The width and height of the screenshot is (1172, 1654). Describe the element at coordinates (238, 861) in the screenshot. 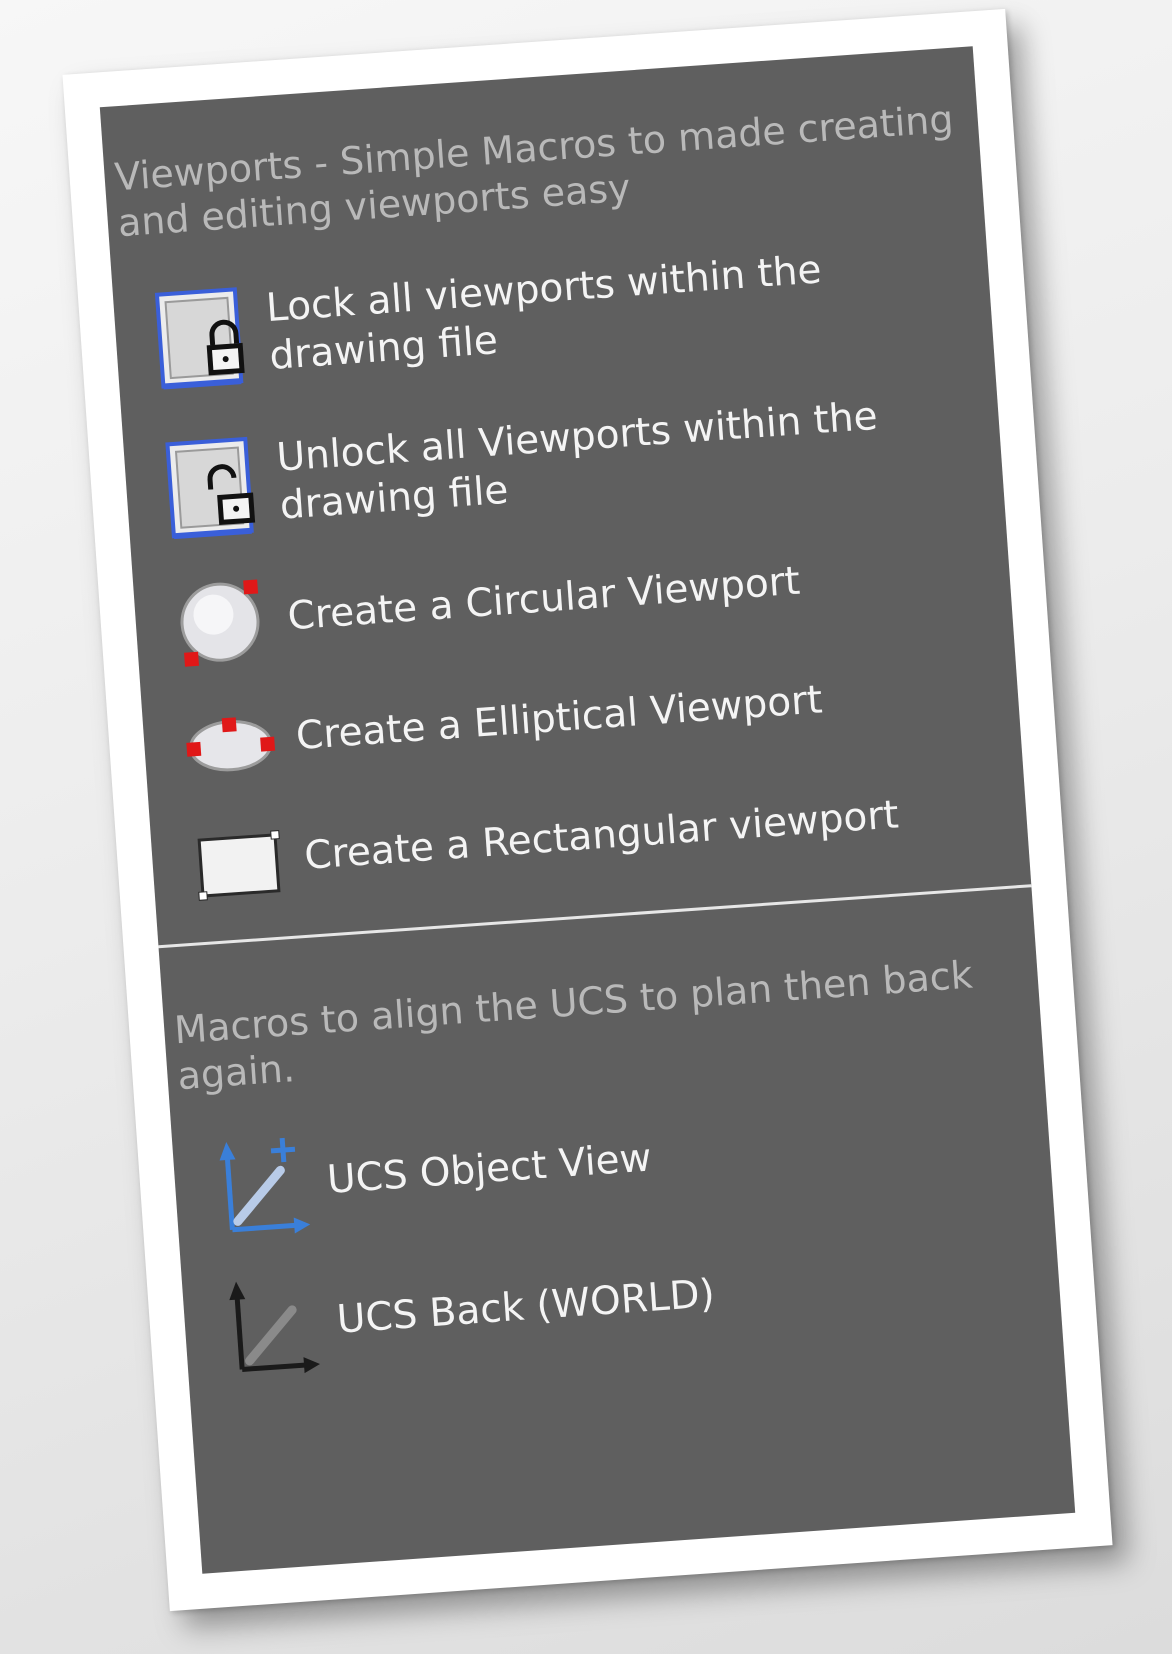

I see `rectangular-viewport-icon` at that location.